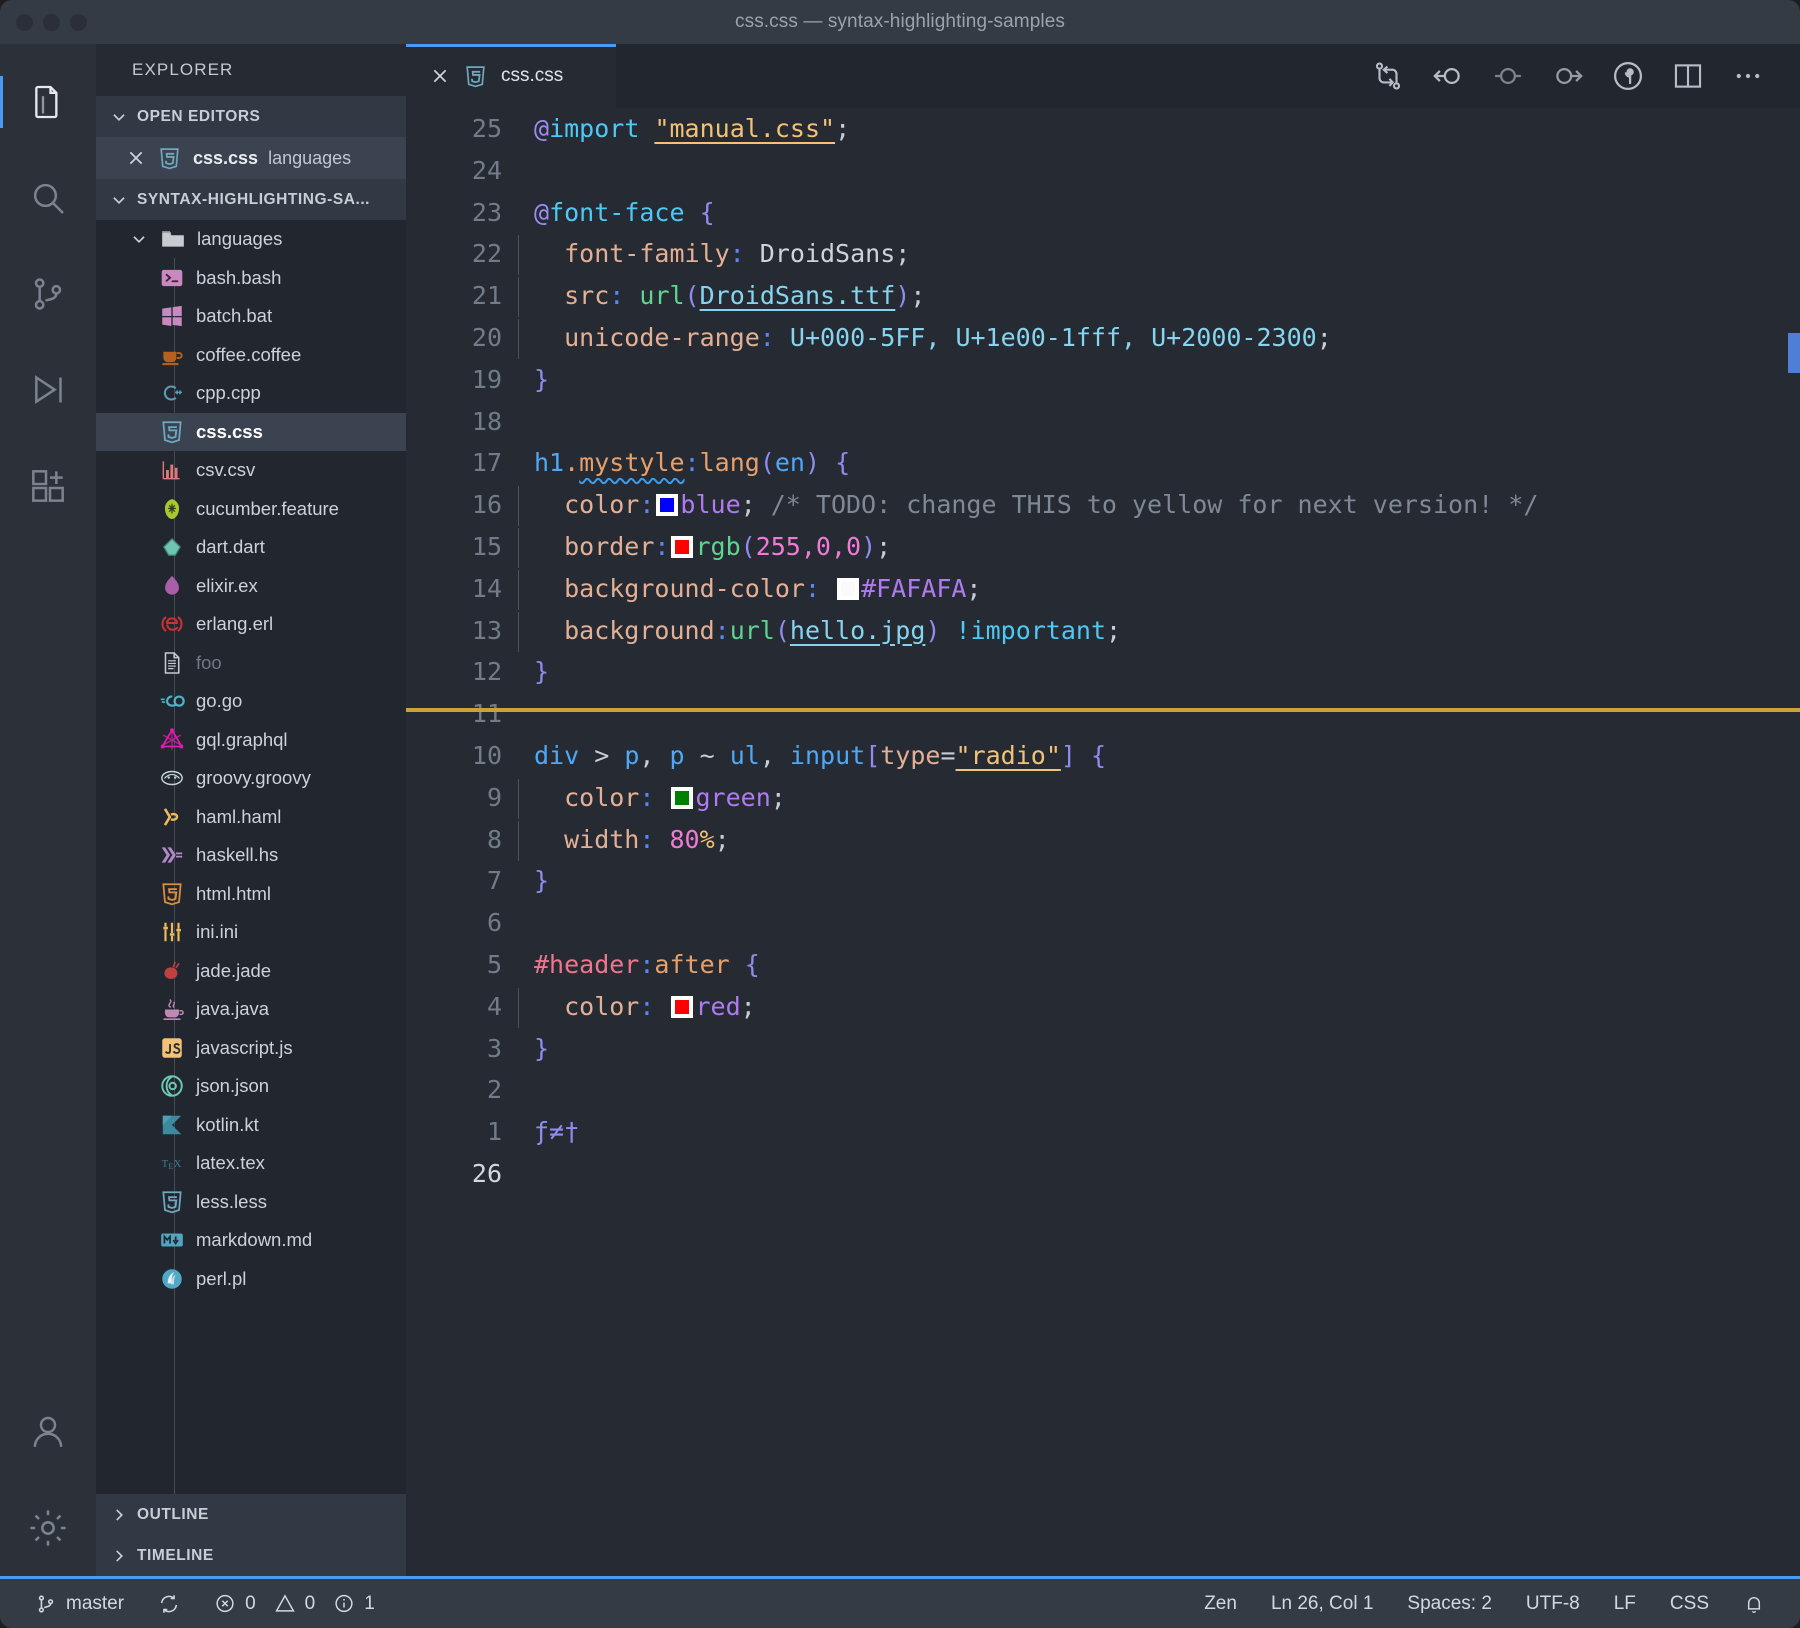  I want to click on ellipsis-icon, so click(1748, 76).